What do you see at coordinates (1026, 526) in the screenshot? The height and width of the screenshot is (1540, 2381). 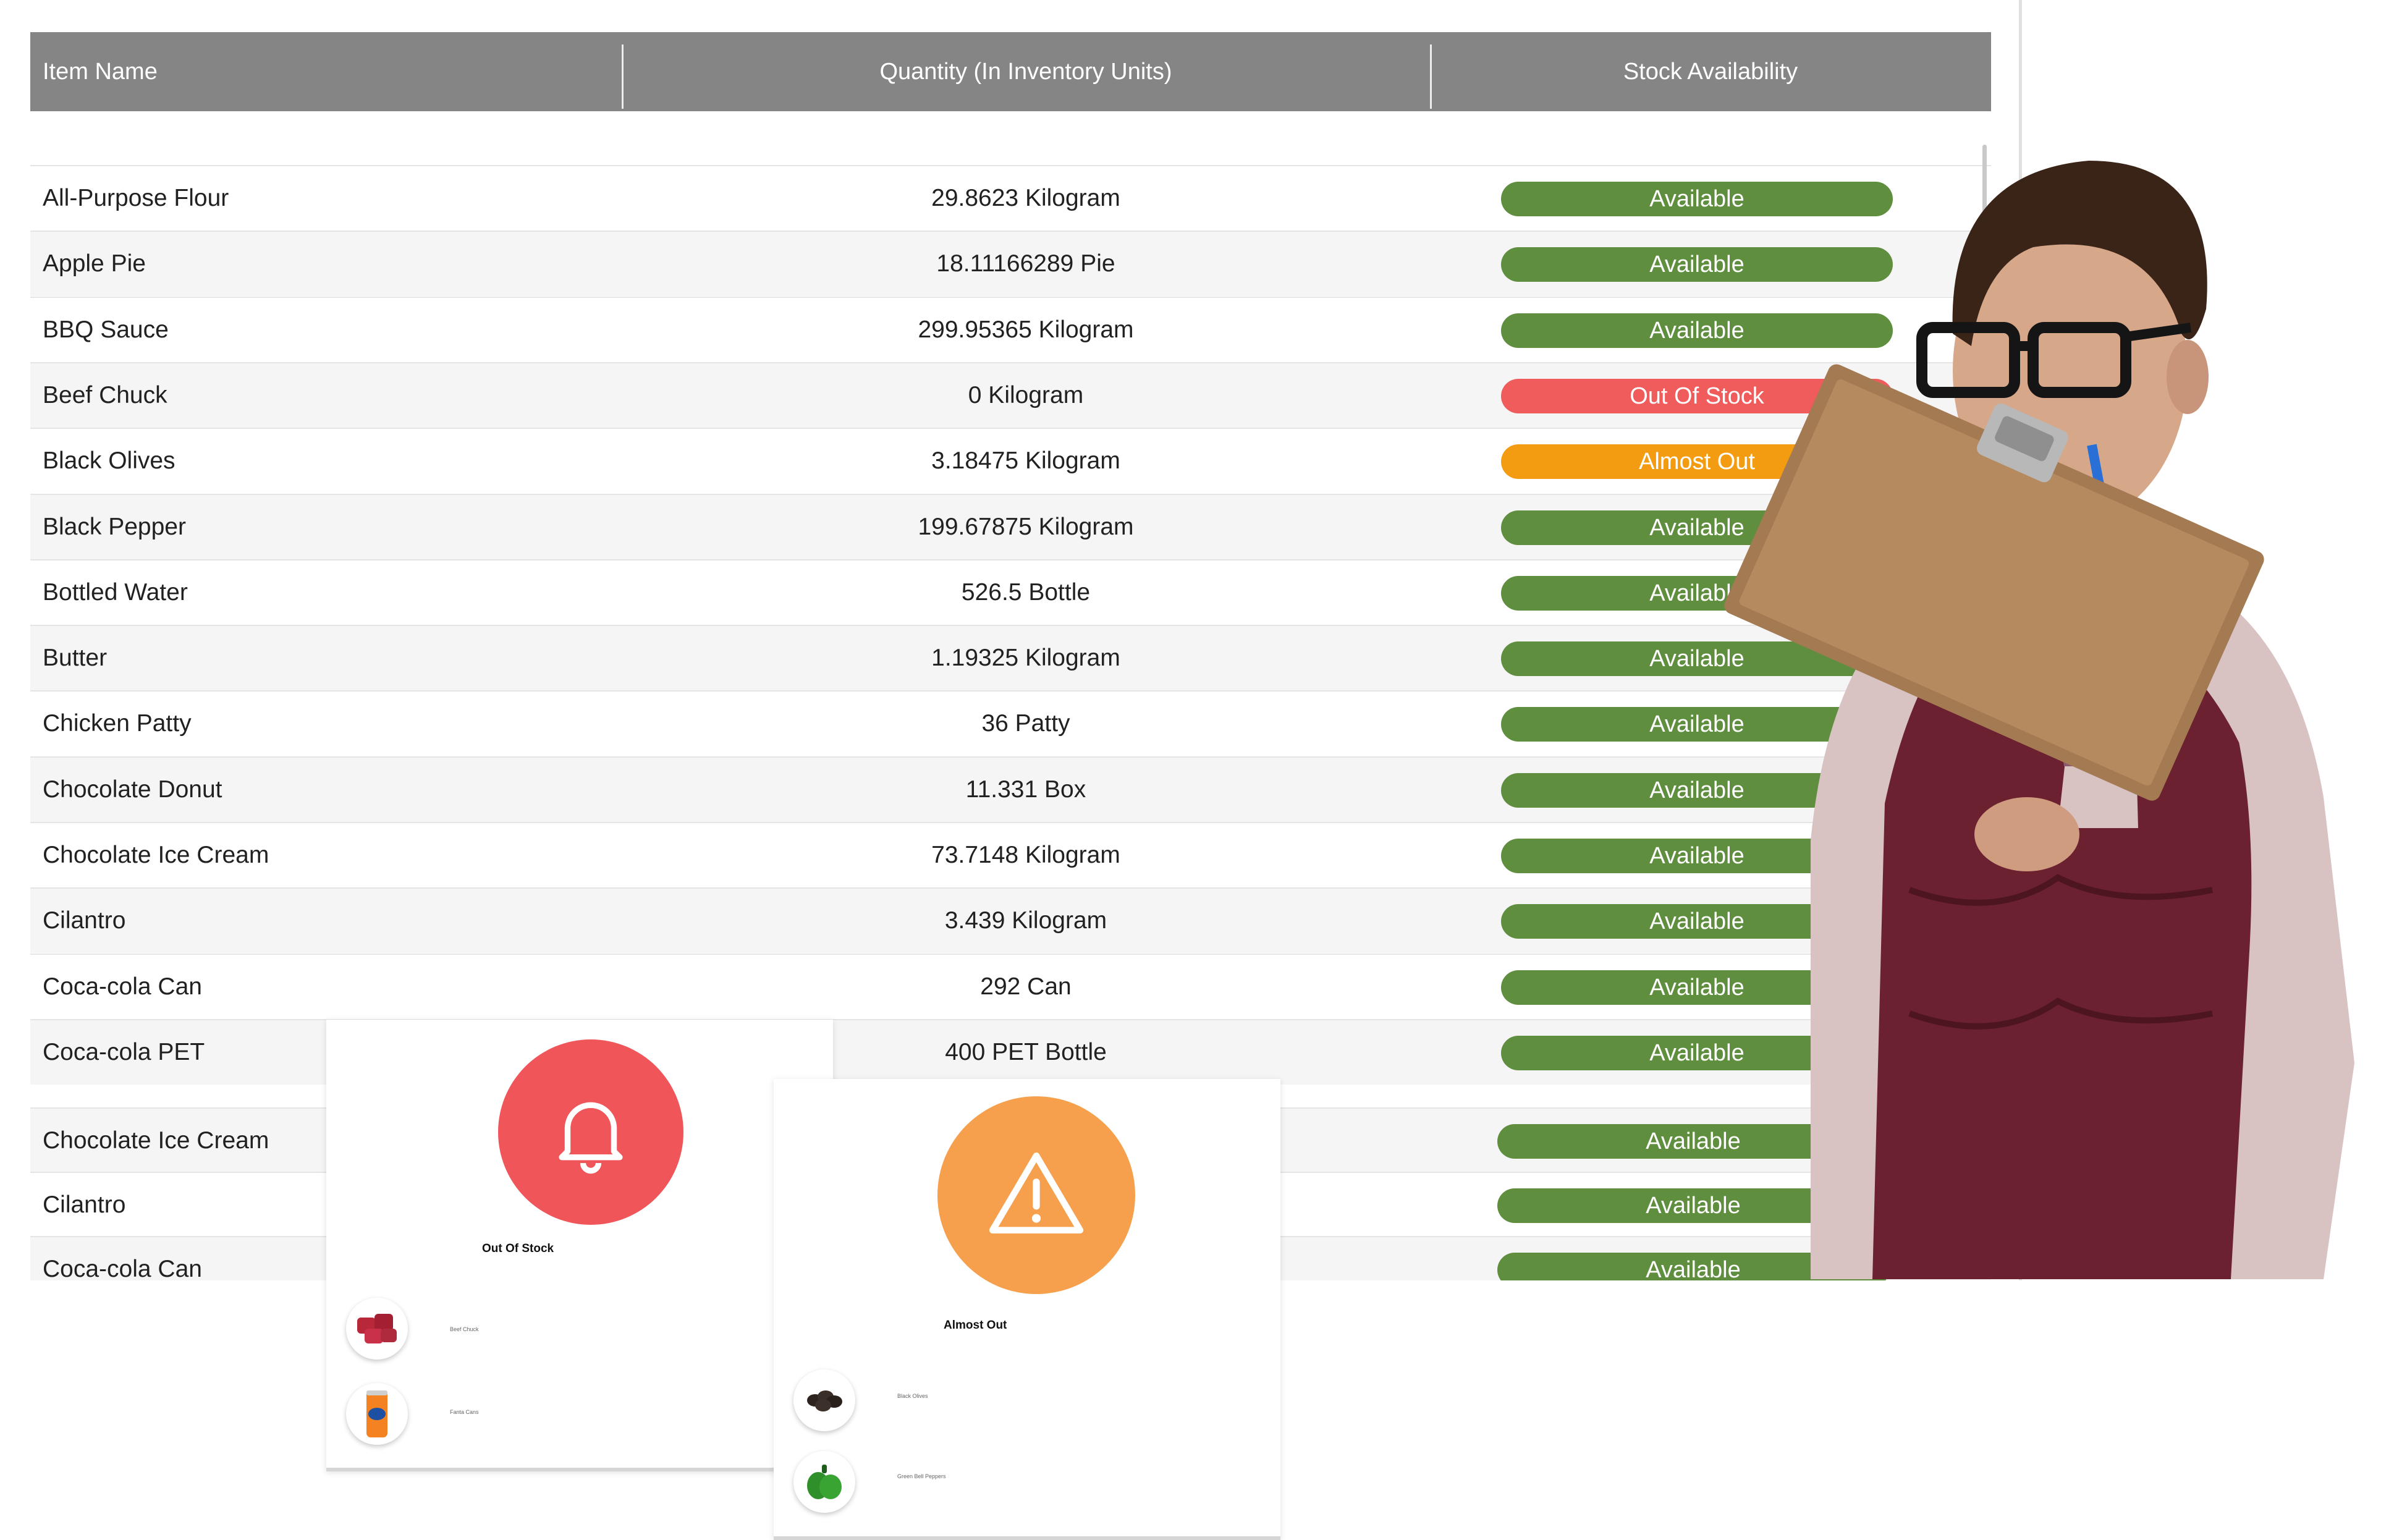 I see `quantity-cell: 199.67875 Kilogram` at bounding box center [1026, 526].